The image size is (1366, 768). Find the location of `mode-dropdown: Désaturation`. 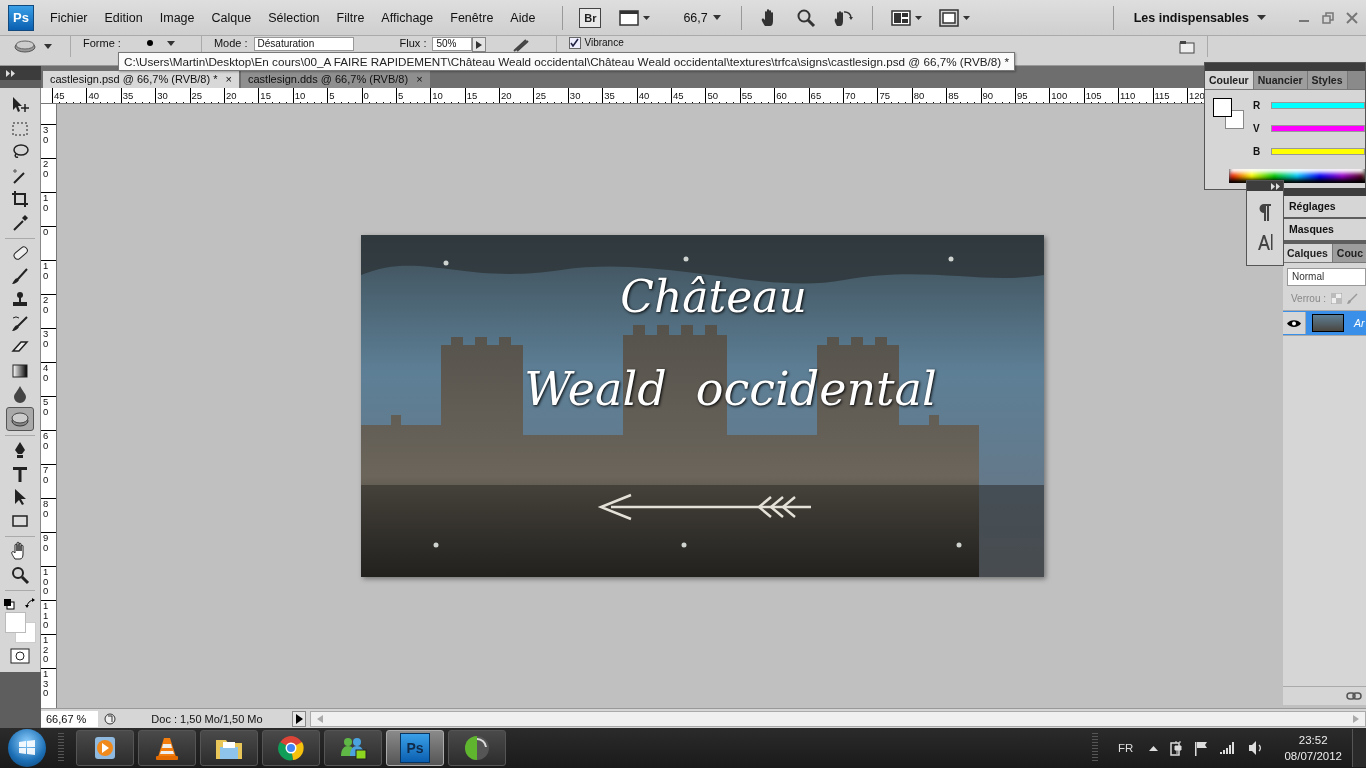

mode-dropdown: Désaturation is located at coordinates (303, 44).